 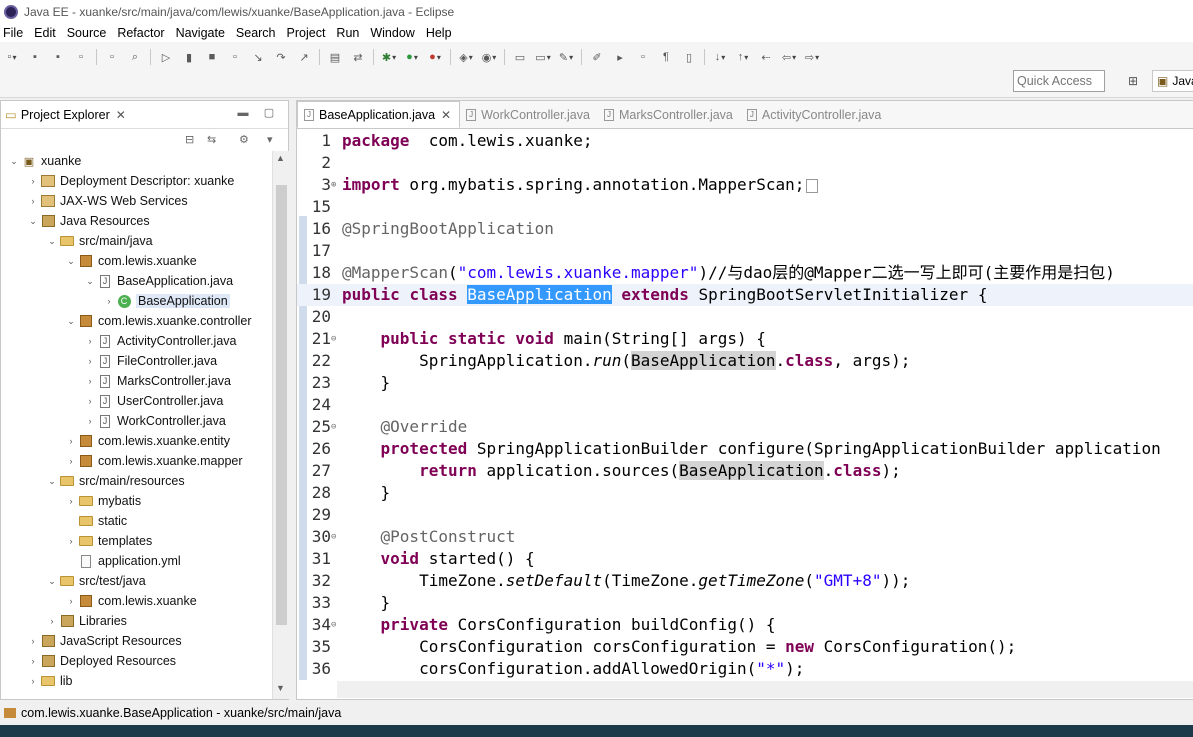 I want to click on collapse-all-icon: ⊟, so click(x=189, y=139).